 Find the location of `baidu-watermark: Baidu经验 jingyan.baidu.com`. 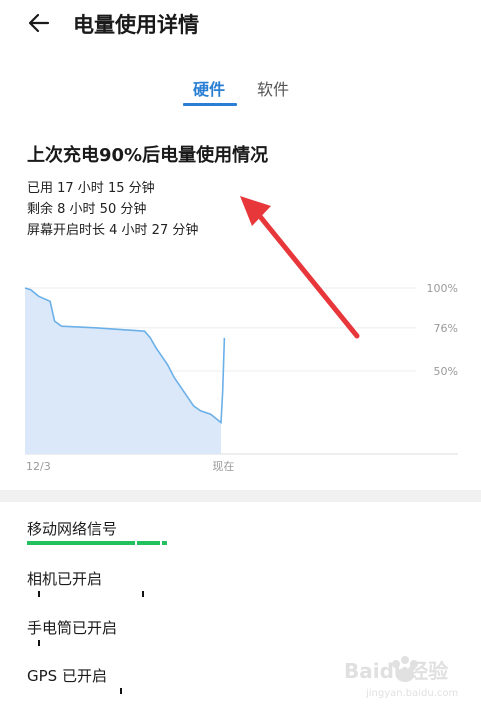

baidu-watermark: Baidu经验 jingyan.baidu.com is located at coordinates (401, 677).